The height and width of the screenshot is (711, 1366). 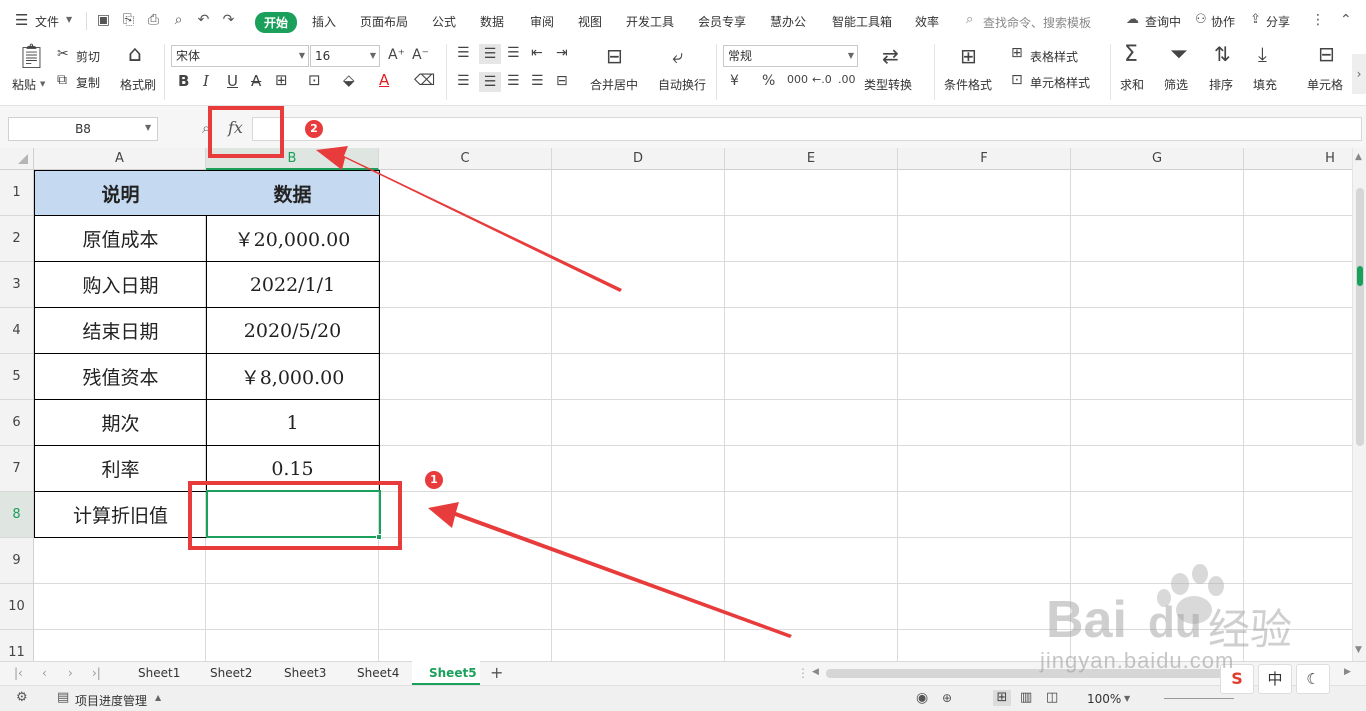 I want to click on sheet-tab-5: Sheet5, so click(x=453, y=673).